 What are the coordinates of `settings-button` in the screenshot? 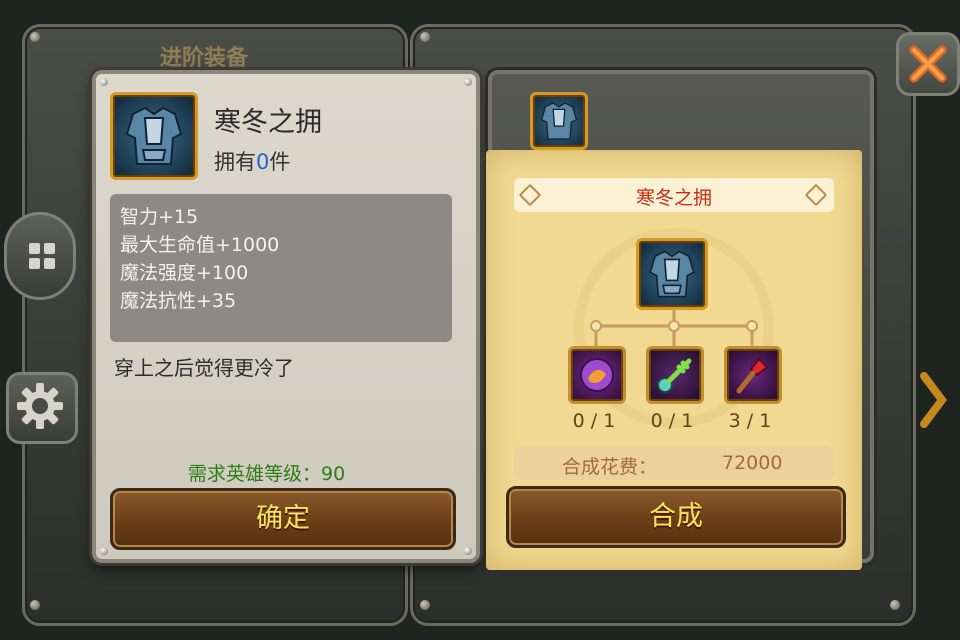 It's located at (42, 408).